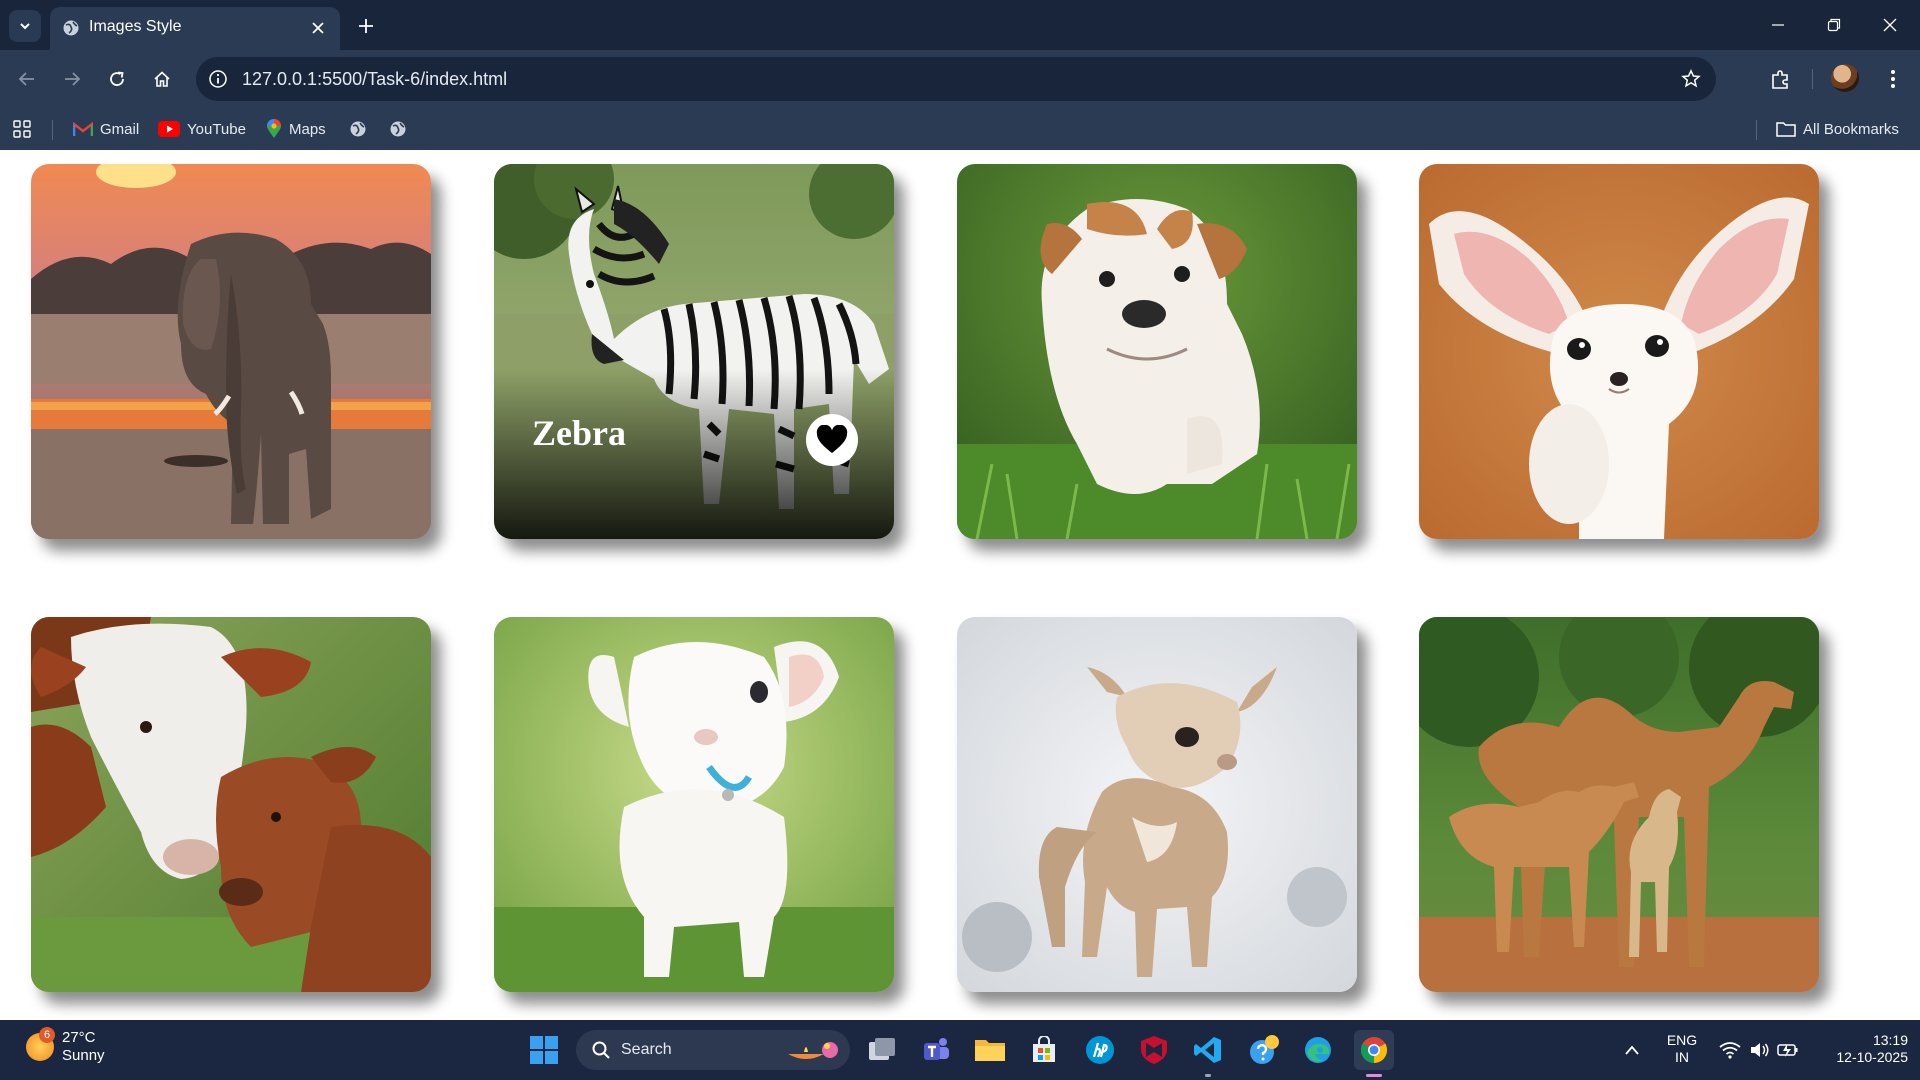 The height and width of the screenshot is (1080, 1920). Describe the element at coordinates (1208, 1075) in the screenshot. I see `vscode-running-indicator` at that location.